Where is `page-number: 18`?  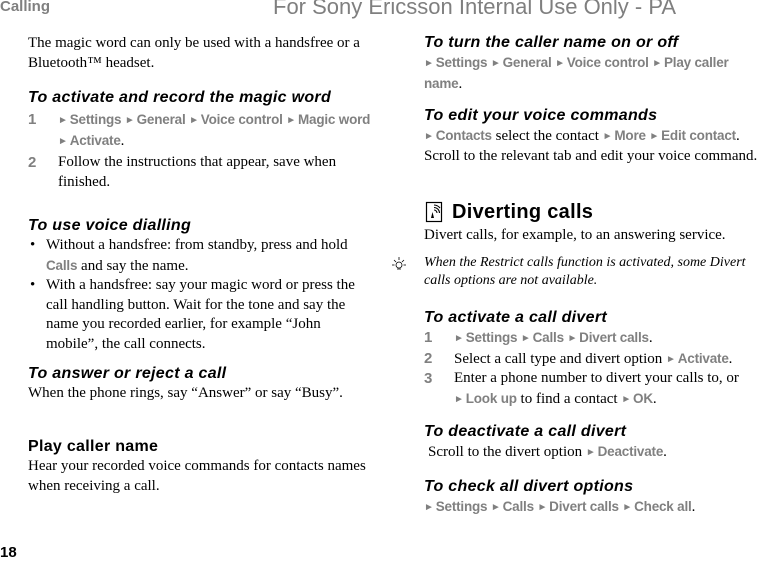
page-number: 18 is located at coordinates (8, 552).